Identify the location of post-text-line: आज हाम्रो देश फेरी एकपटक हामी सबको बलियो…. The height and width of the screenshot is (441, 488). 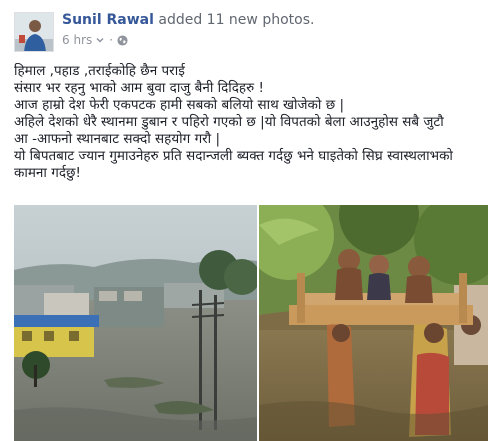
(179, 105).